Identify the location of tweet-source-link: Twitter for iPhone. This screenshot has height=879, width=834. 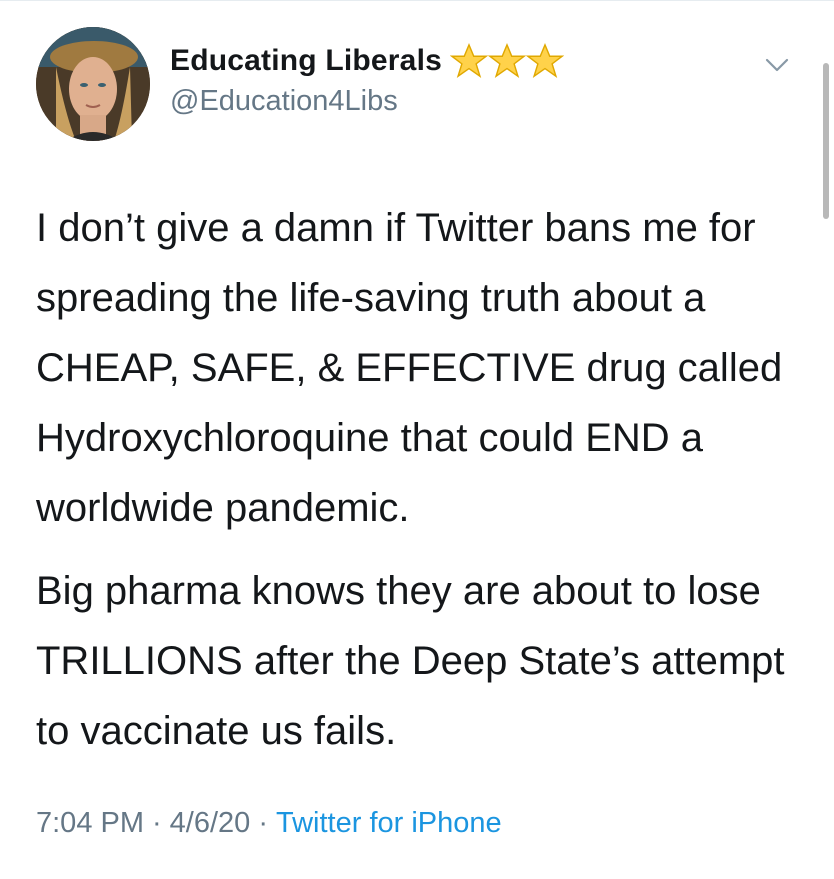
(389, 823).